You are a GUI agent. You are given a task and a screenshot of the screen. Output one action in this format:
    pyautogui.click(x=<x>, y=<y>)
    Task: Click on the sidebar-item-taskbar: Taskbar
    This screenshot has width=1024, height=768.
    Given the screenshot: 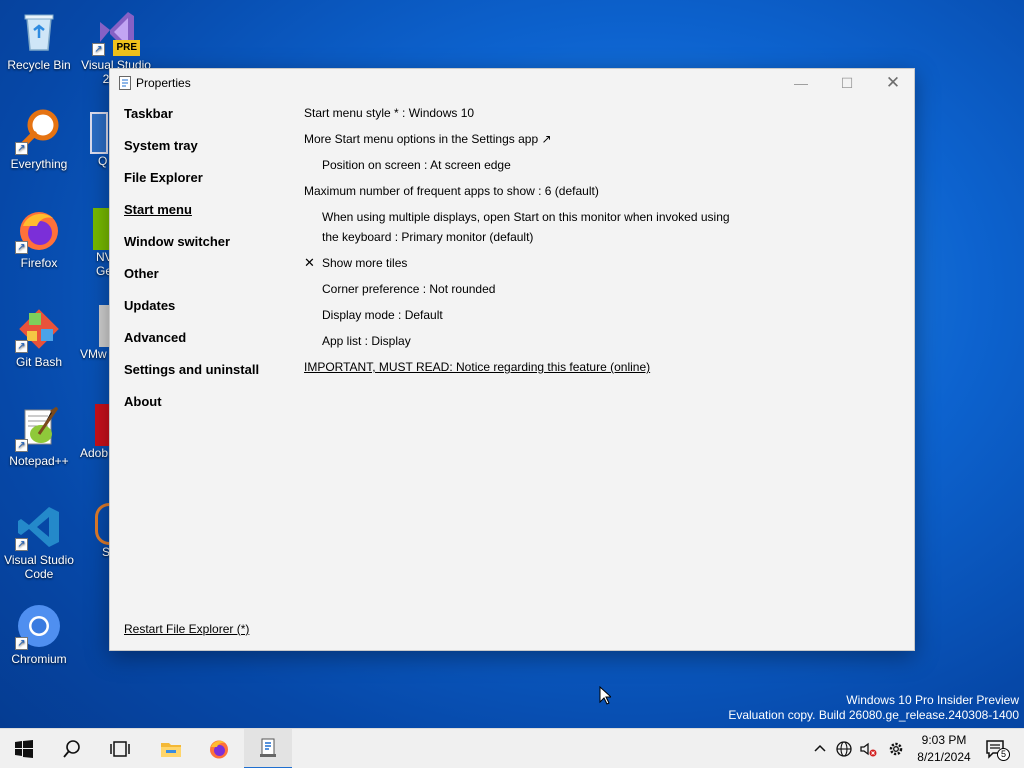 What is the action you would take?
    pyautogui.click(x=204, y=119)
    